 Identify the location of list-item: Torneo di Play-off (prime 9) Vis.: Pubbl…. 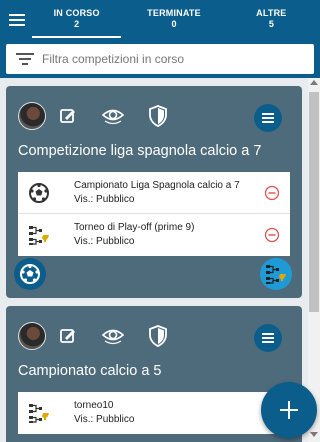
(154, 235).